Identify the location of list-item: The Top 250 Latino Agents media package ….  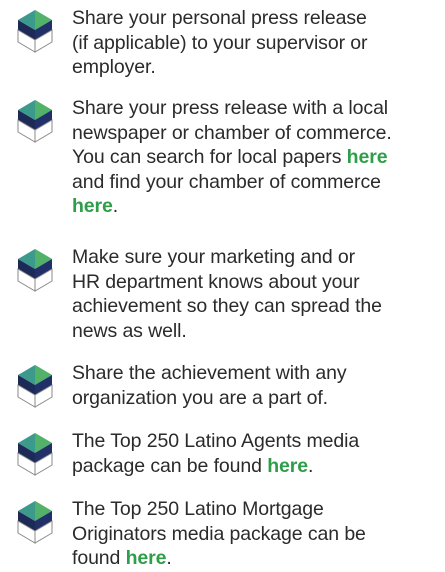
(226, 453).